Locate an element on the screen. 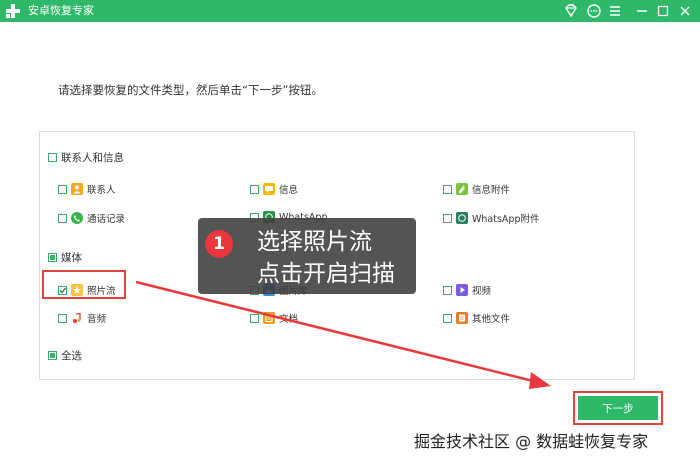  callout-line-2: 点击开启扫描 is located at coordinates (326, 274).